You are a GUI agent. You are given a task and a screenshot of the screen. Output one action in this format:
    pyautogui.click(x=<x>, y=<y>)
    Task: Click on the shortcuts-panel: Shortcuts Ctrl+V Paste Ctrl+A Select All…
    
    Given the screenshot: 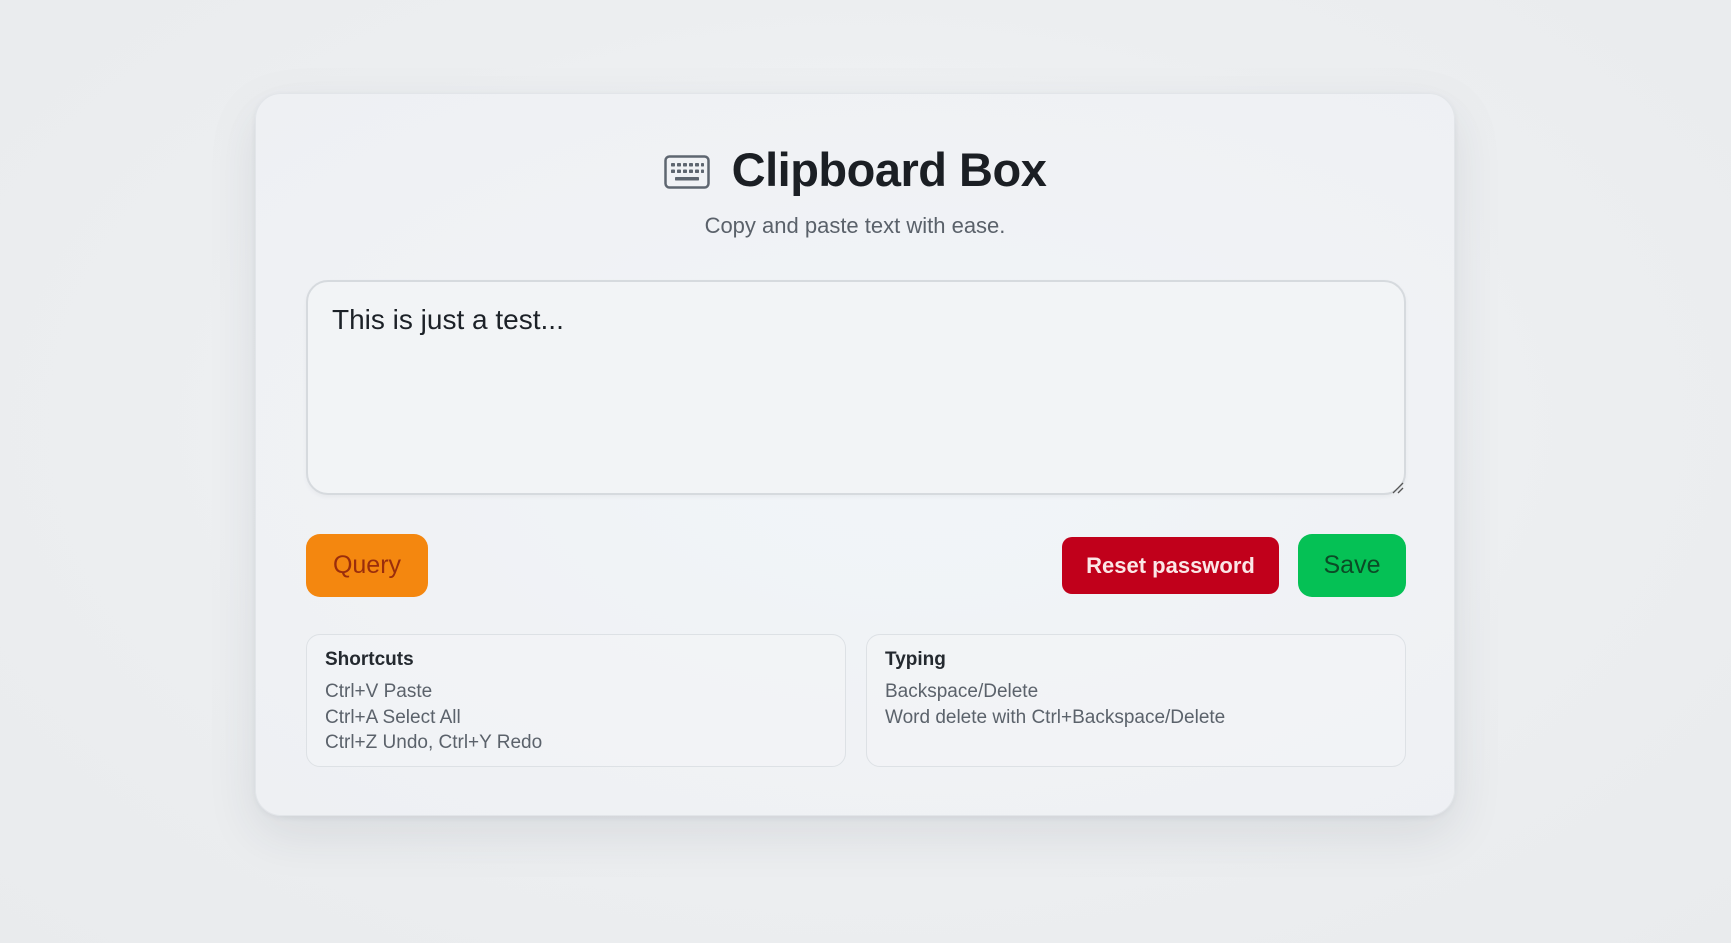 What is the action you would take?
    pyautogui.click(x=576, y=700)
    